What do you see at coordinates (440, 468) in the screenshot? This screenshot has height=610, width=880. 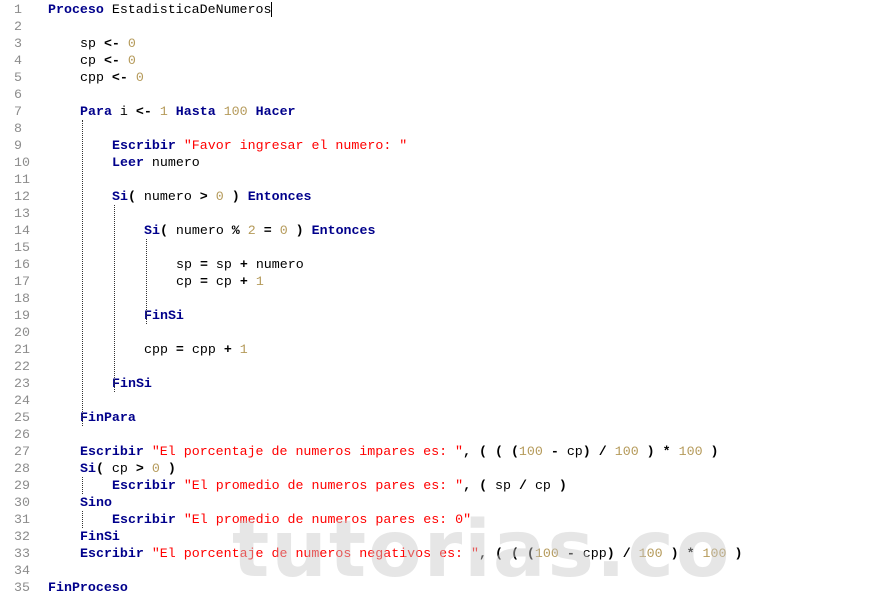 I see `code-line: 28 Si( cp > 0 )` at bounding box center [440, 468].